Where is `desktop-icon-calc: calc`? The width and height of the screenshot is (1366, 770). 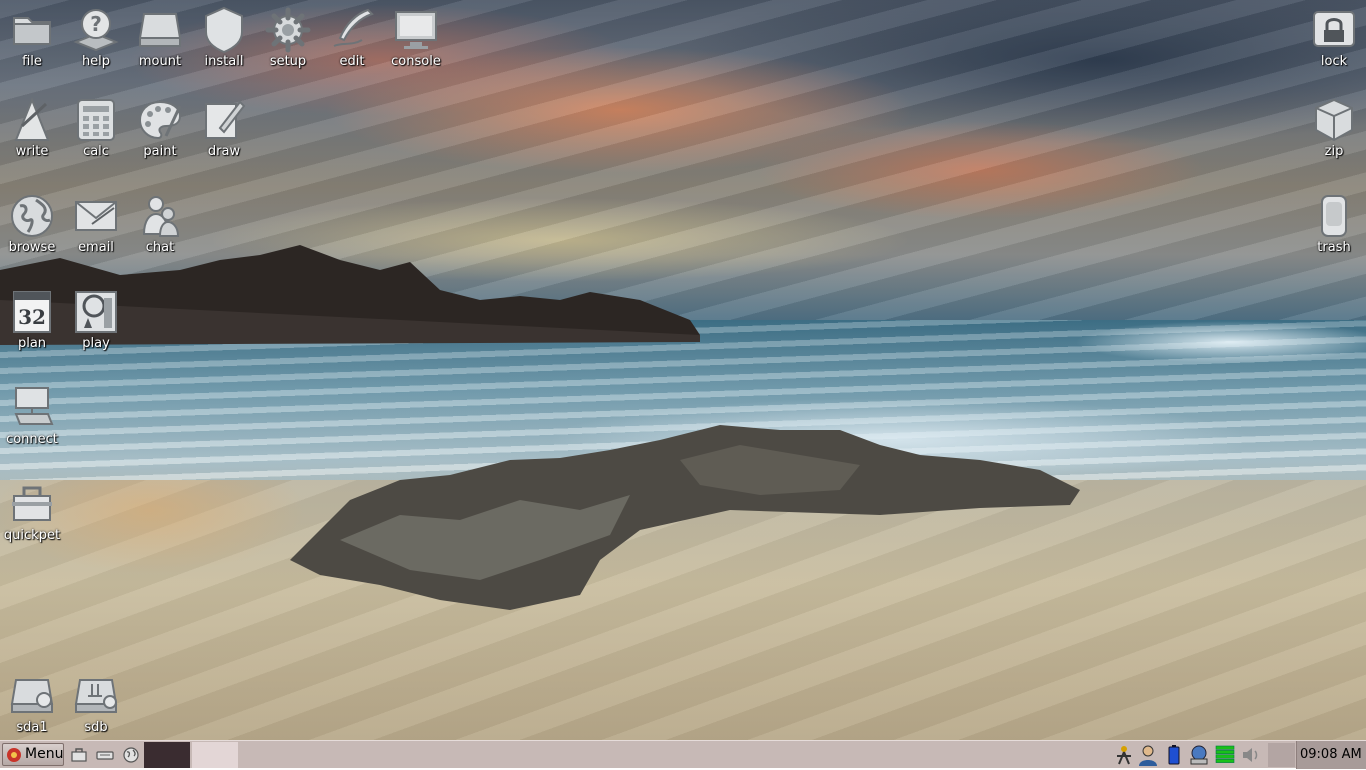
desktop-icon-calc: calc is located at coordinates (96, 127).